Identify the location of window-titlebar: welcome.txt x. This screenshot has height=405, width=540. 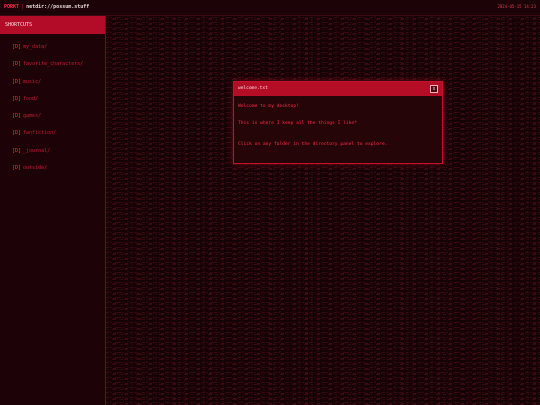
(338, 89).